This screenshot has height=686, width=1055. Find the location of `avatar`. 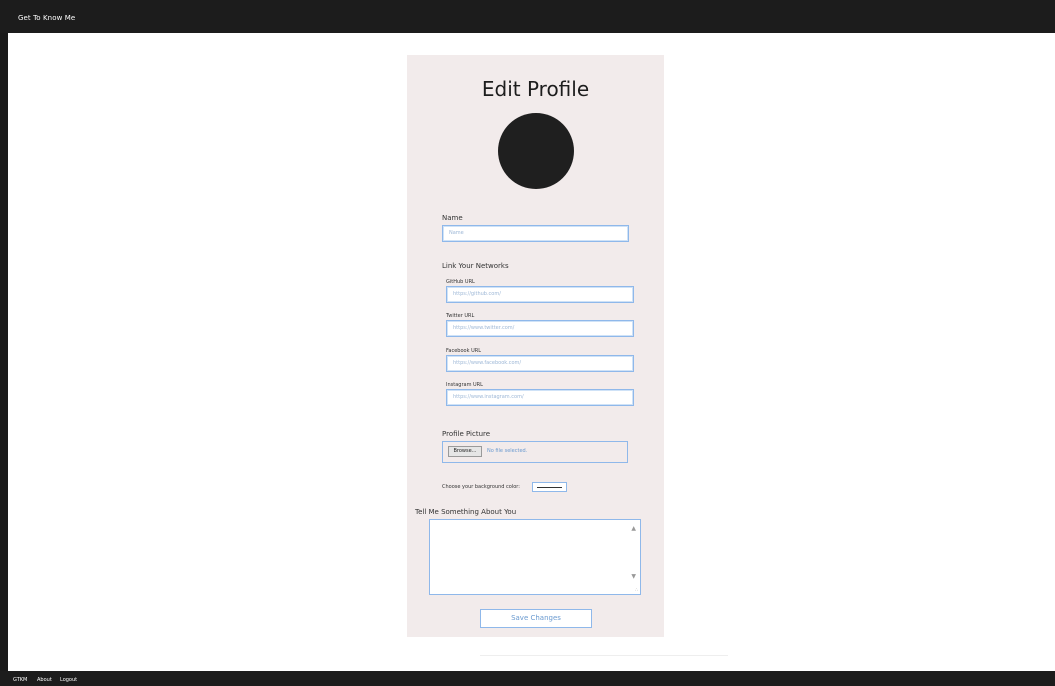

avatar is located at coordinates (536, 151).